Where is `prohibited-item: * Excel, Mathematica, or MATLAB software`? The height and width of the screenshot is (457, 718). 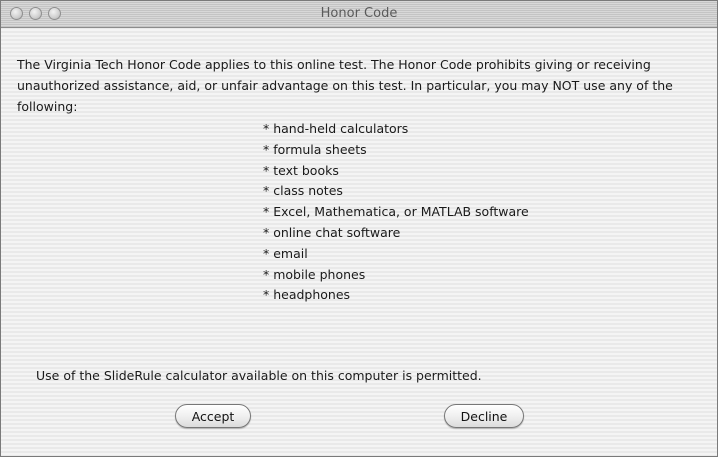
prohibited-item: * Excel, Mathematica, or MATLAB software is located at coordinates (396, 212).